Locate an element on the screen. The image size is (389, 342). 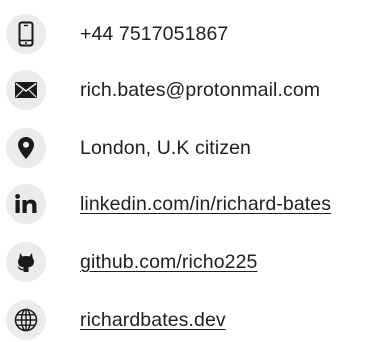
linkedin-link: linkedin.com/in/richard-bates is located at coordinates (205, 204).